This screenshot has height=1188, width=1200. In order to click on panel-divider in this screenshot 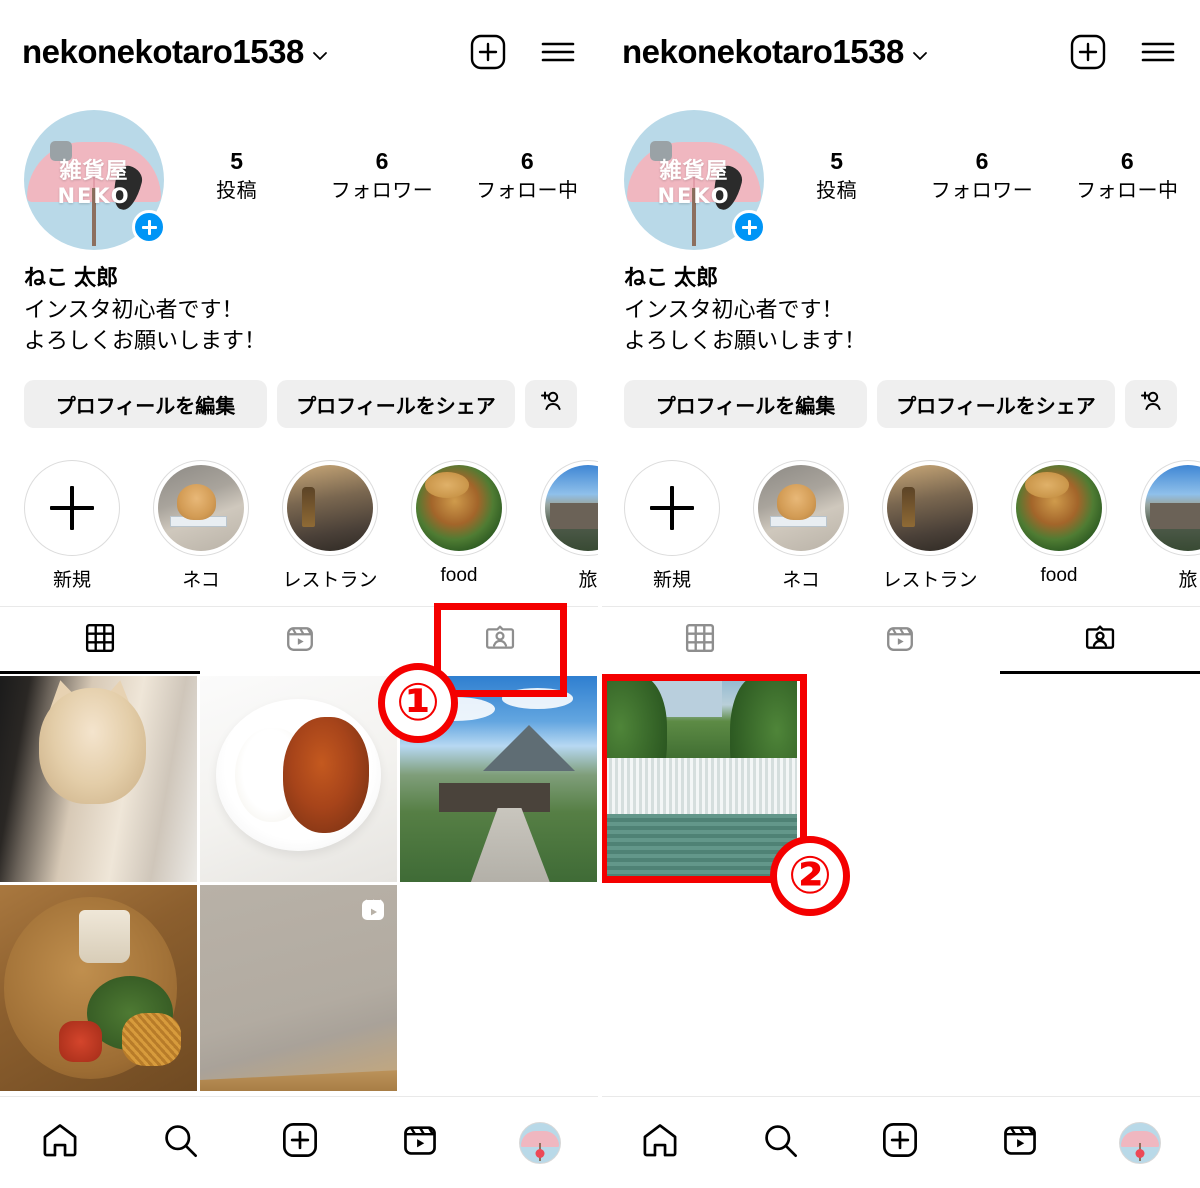, I will do `click(600, 594)`.